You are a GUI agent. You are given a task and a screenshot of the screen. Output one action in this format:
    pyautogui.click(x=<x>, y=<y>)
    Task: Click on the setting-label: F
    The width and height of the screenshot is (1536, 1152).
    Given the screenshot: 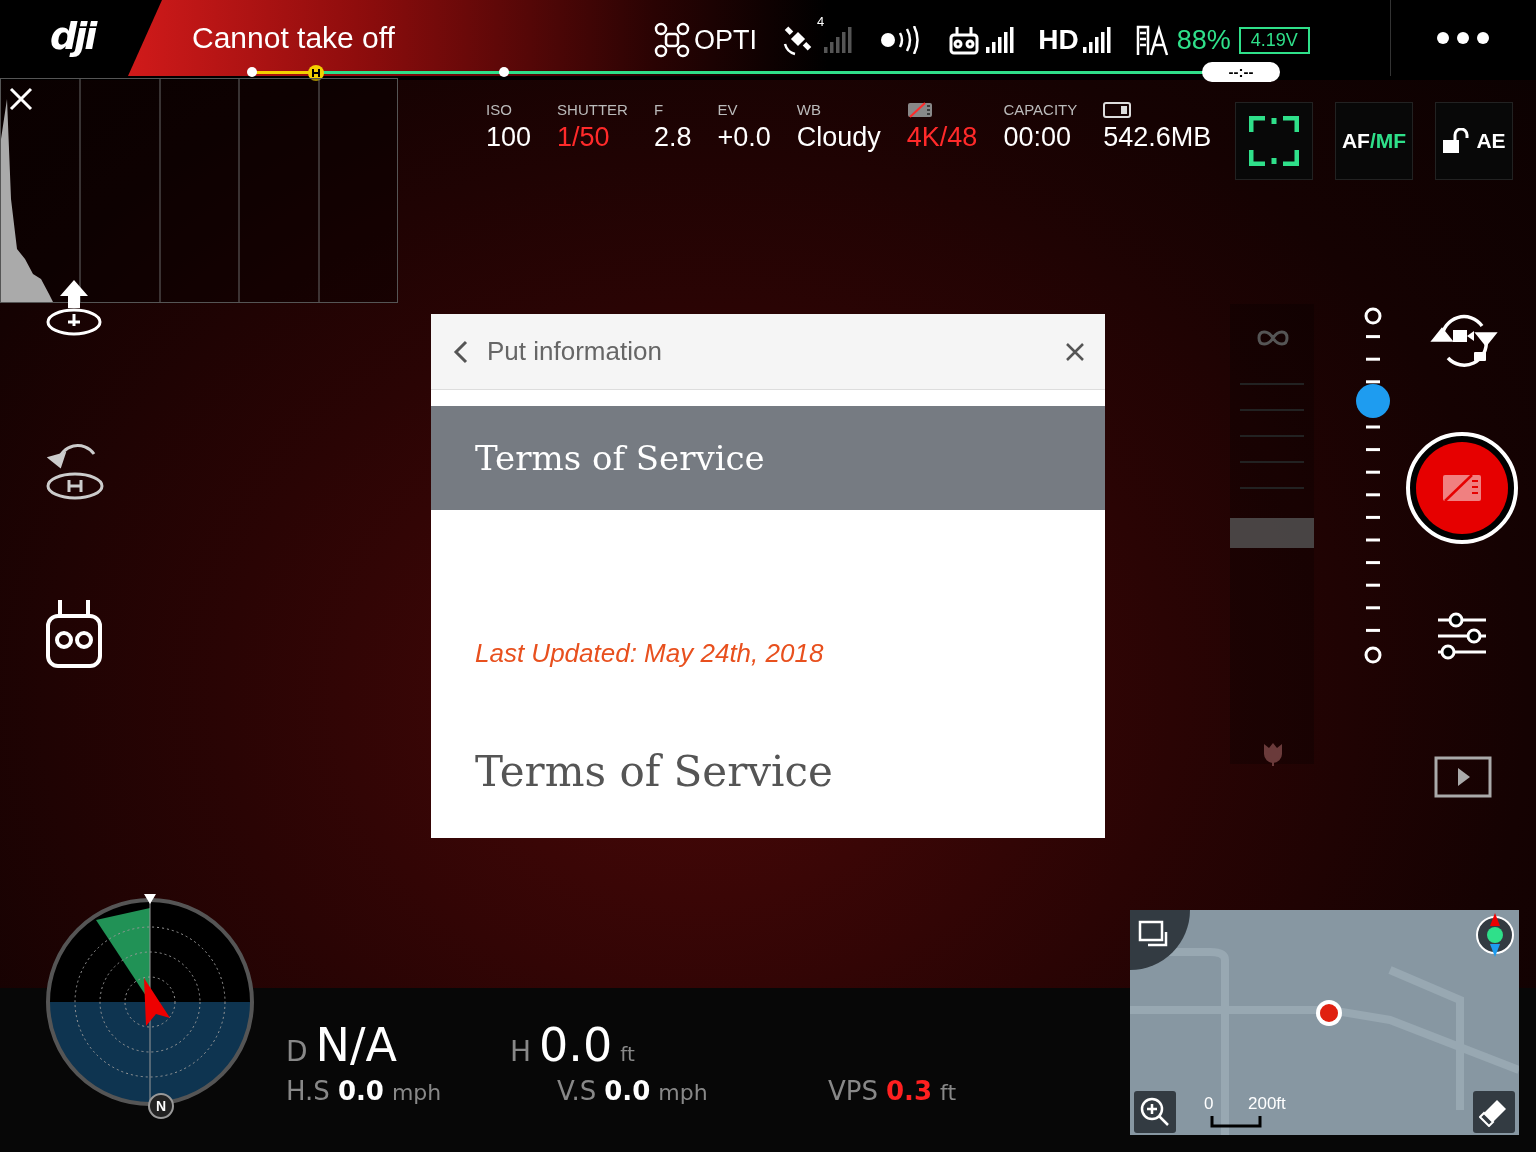 What is the action you would take?
    pyautogui.click(x=659, y=110)
    